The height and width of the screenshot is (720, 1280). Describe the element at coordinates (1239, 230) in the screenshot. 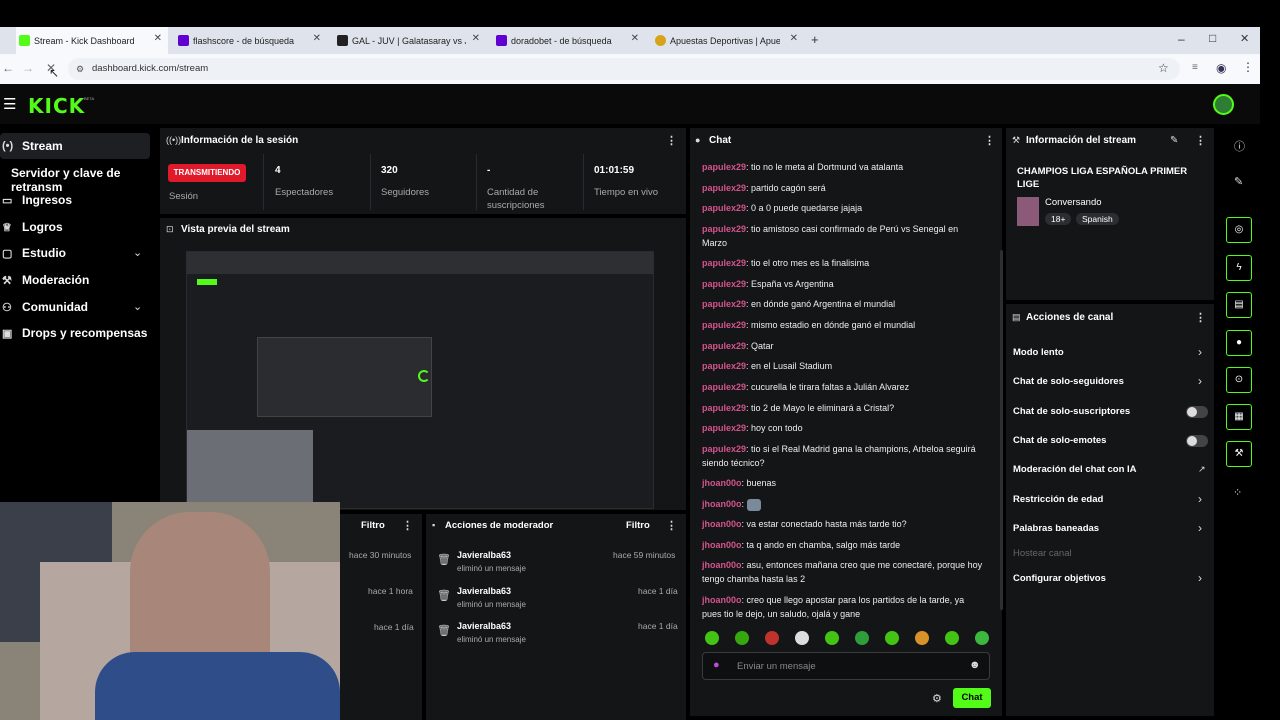

I see `rail-camera-button: ◎` at that location.